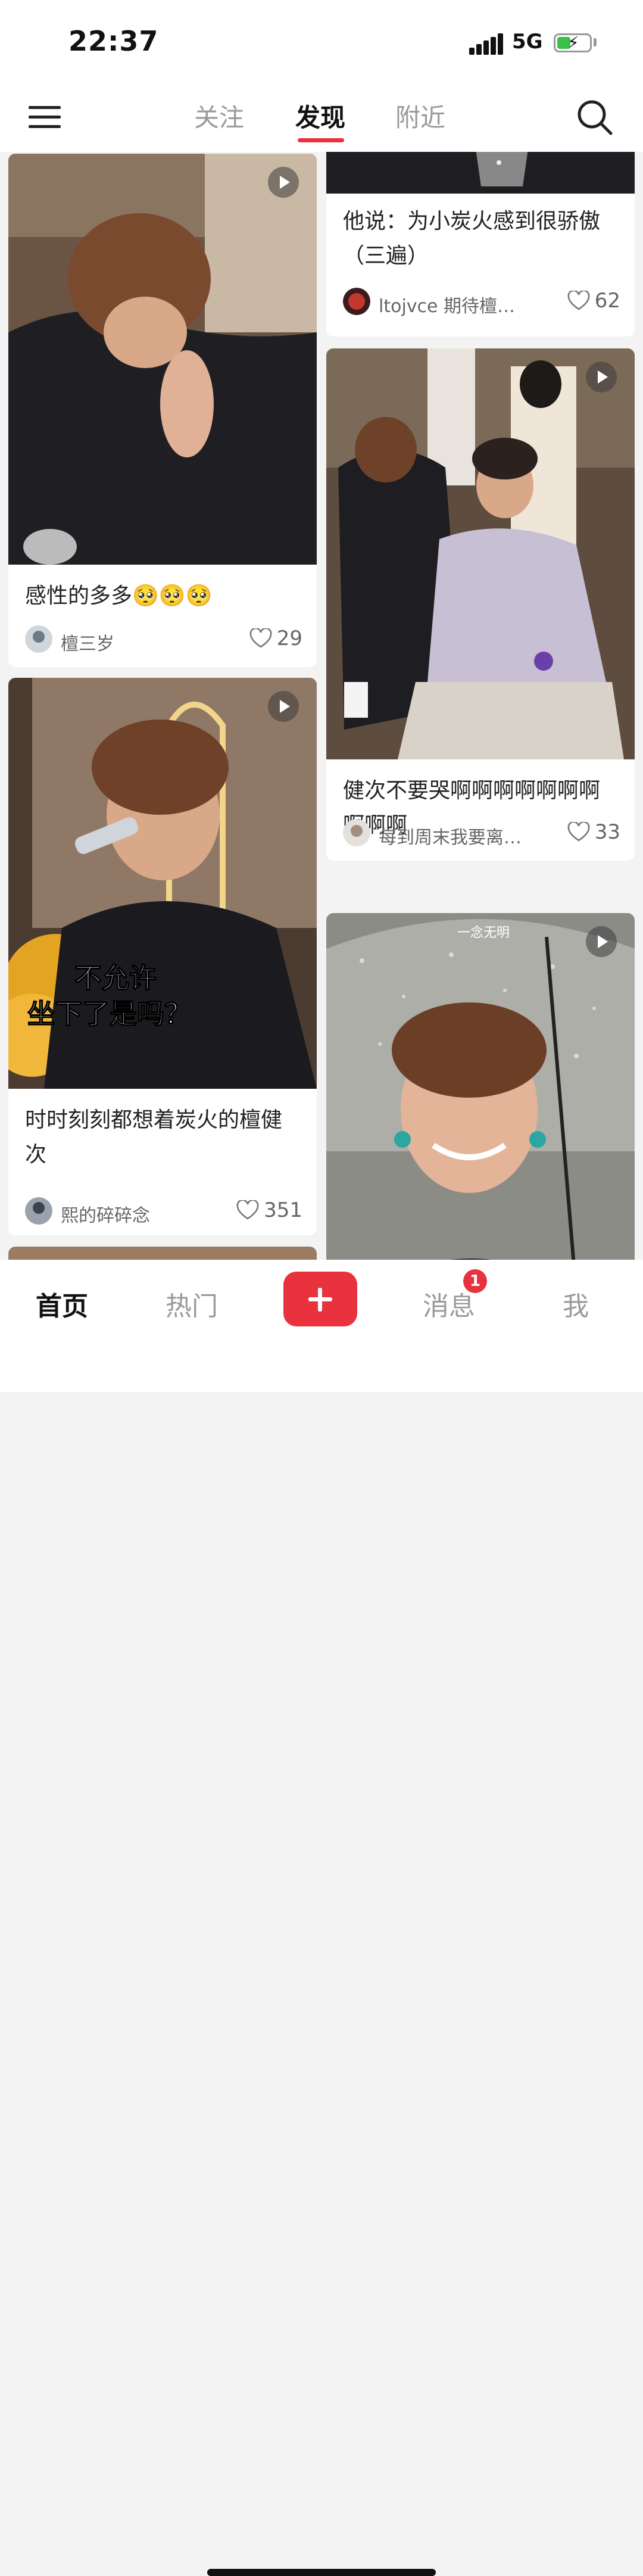  I want to click on tab-home: 首页, so click(62, 1304).